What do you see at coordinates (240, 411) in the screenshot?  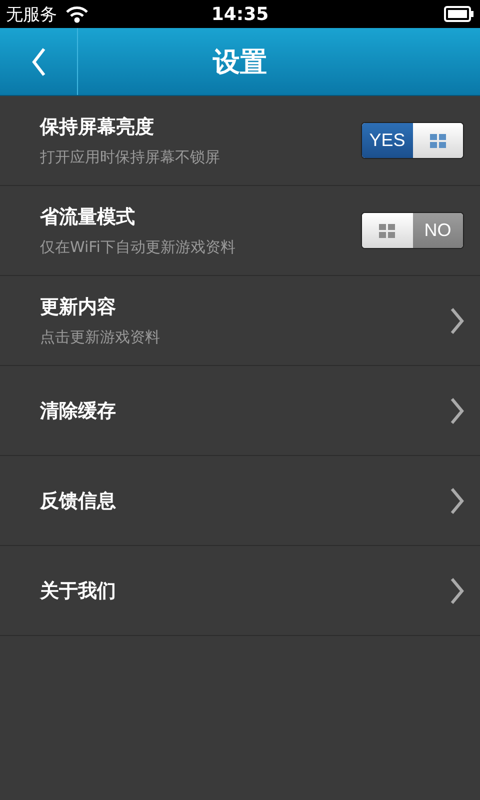 I see `settings-row: 清除缓存` at bounding box center [240, 411].